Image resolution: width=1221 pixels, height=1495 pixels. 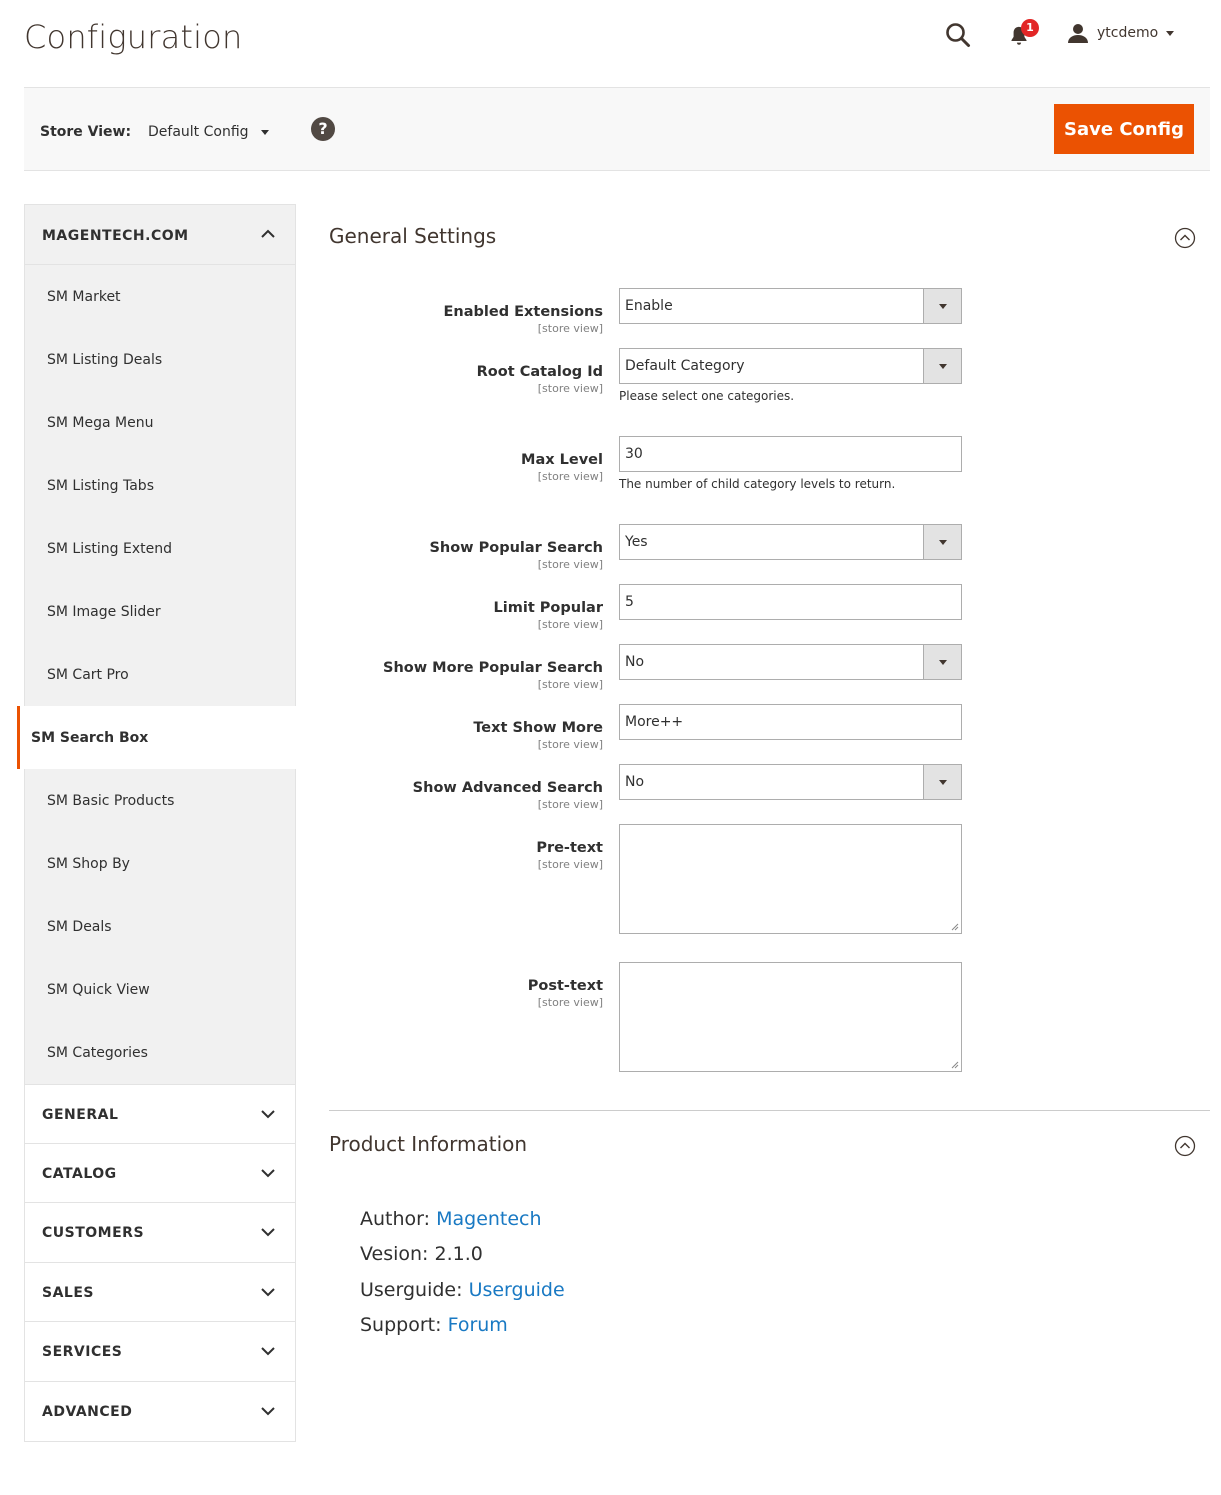 I want to click on sidebar-section-general: GENERAL, so click(x=160, y=1114).